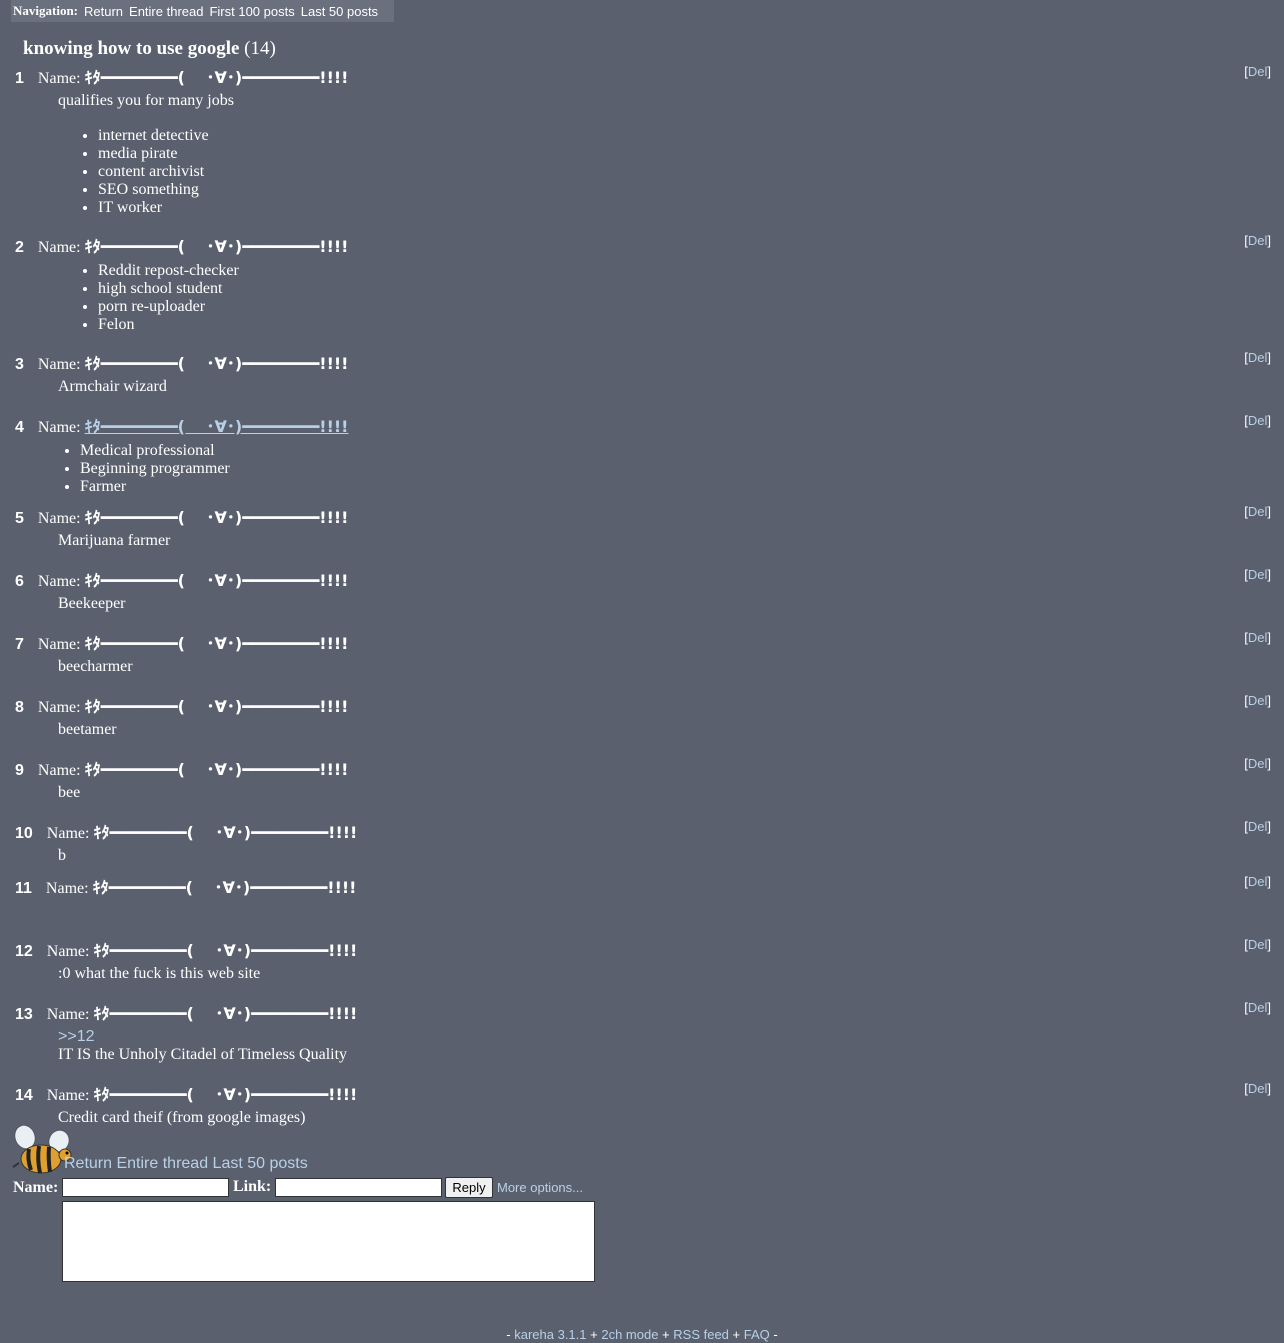  Describe the element at coordinates (24, 1096) in the screenshot. I see `post-number: 14` at that location.